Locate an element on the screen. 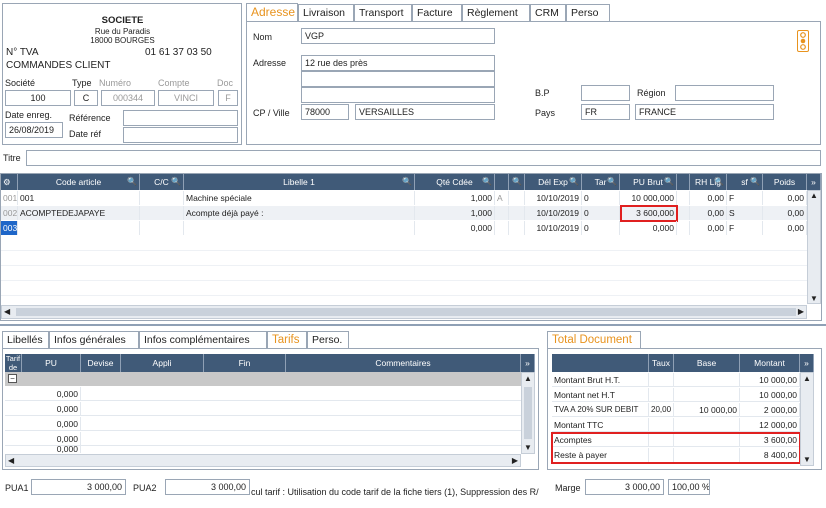 The height and width of the screenshot is (508, 826). tab-tarifs: Tarifs is located at coordinates (287, 339).